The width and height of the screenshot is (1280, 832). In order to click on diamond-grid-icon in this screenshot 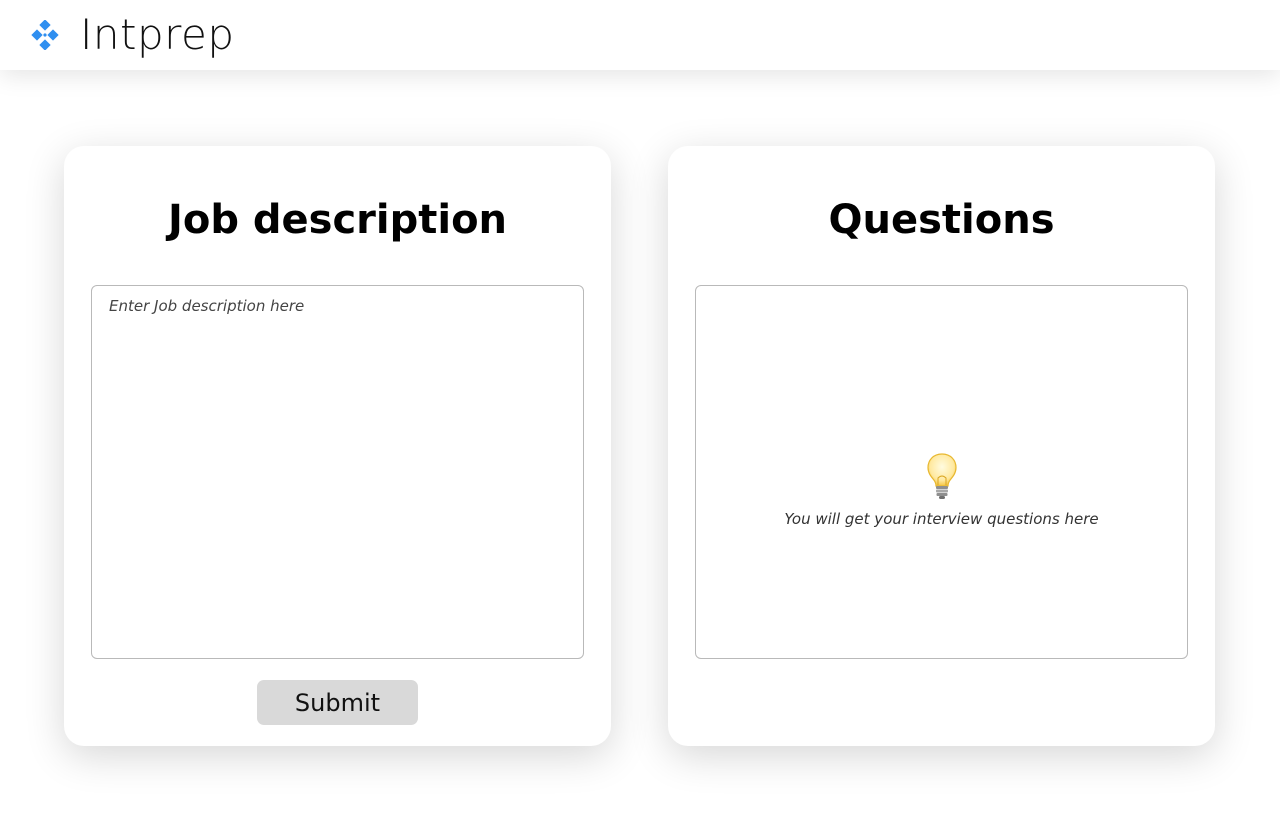, I will do `click(46, 35)`.